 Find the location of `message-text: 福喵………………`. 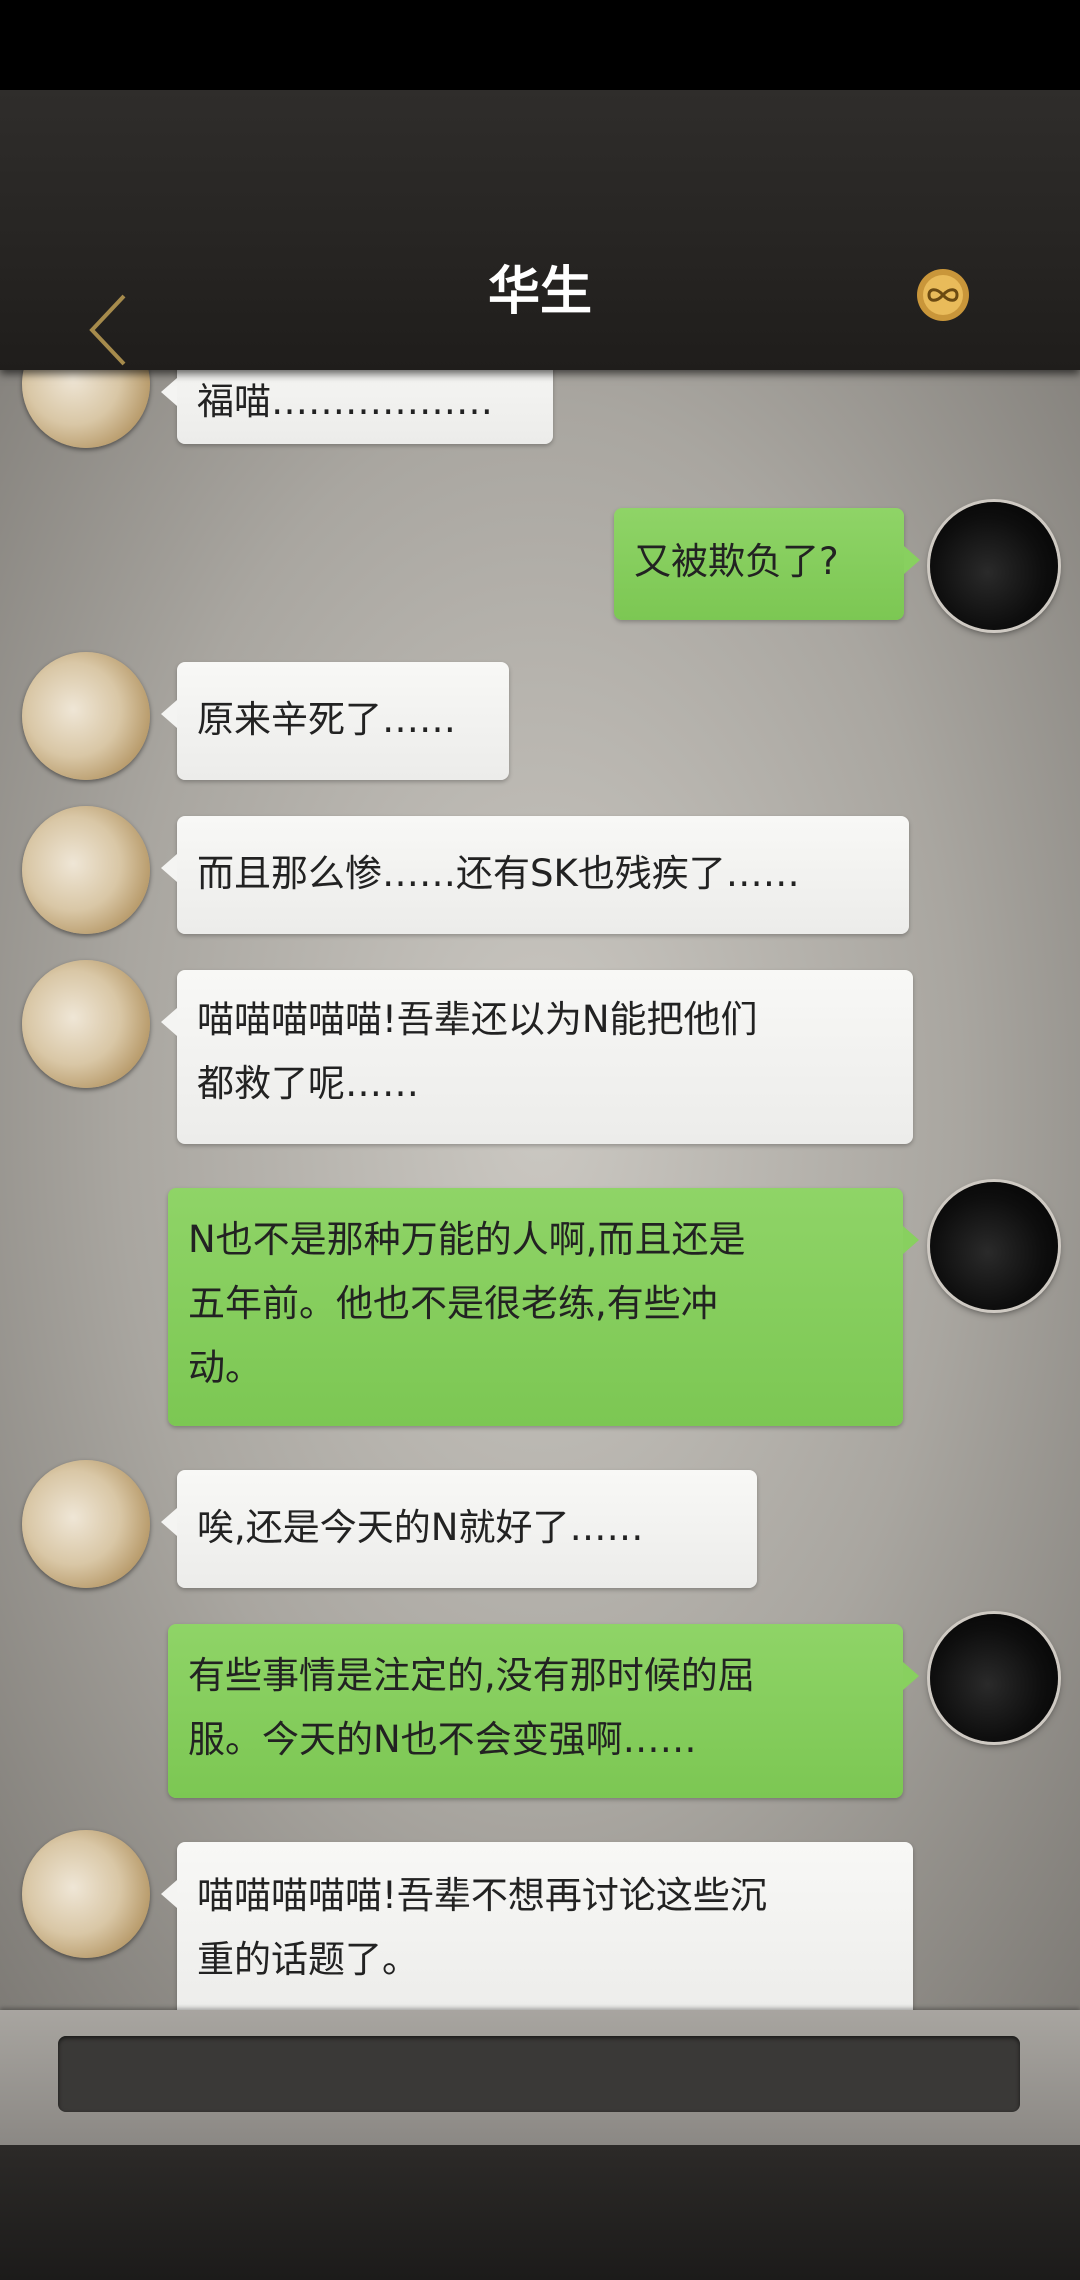

message-text: 福喵……………… is located at coordinates (345, 401).